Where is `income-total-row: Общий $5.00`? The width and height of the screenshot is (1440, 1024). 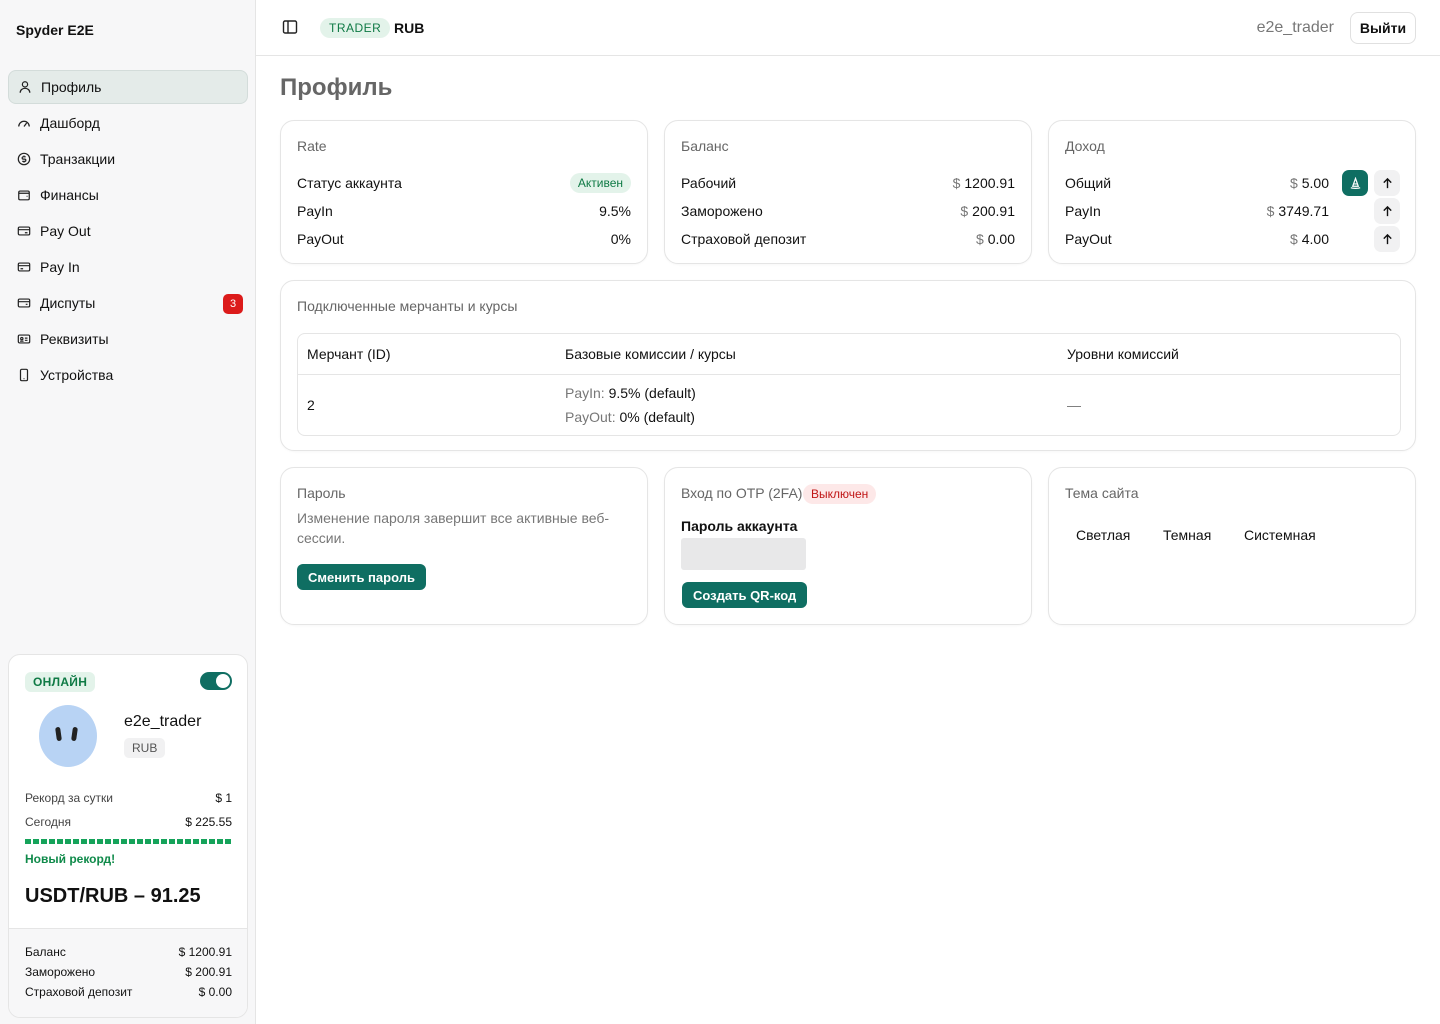 income-total-row: Общий $5.00 is located at coordinates (1197, 183).